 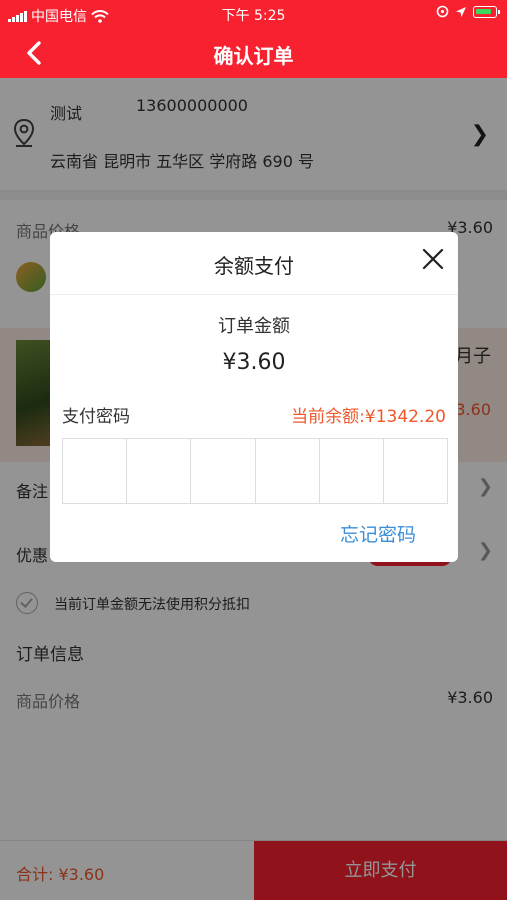 What do you see at coordinates (486, 11) in the screenshot?
I see `battery-icon` at bounding box center [486, 11].